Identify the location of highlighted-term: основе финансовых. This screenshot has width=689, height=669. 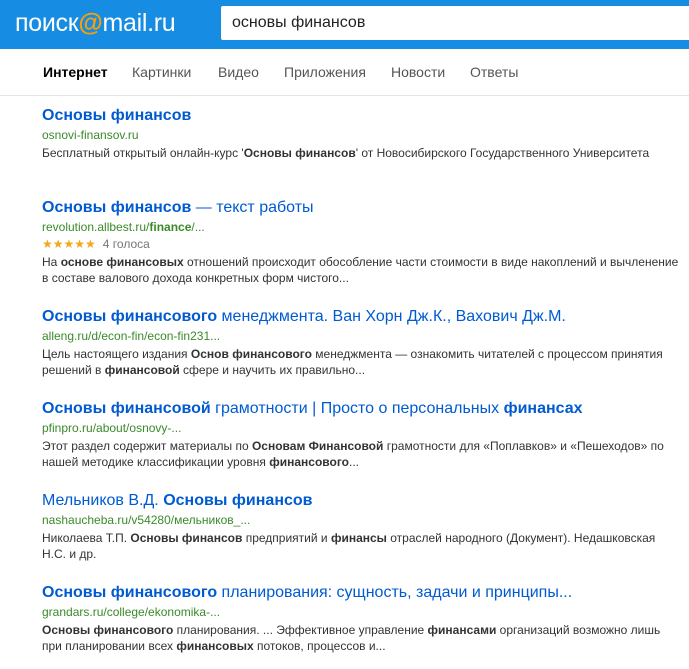
(122, 262).